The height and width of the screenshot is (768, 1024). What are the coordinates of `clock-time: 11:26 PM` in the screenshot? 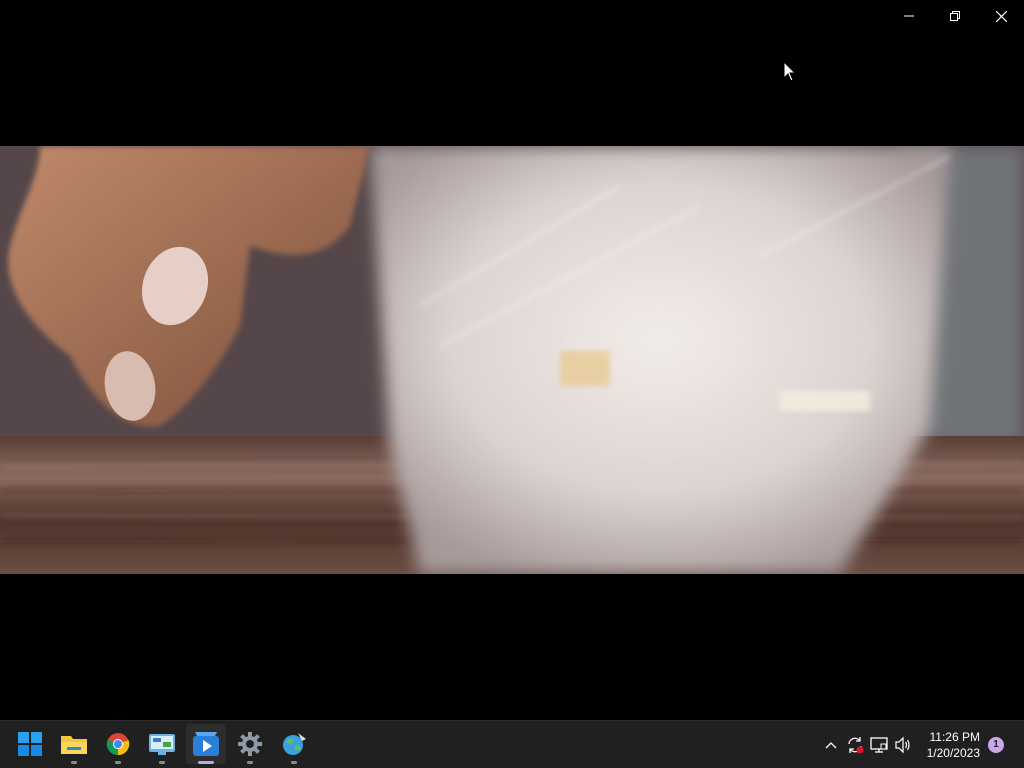 It's located at (954, 736).